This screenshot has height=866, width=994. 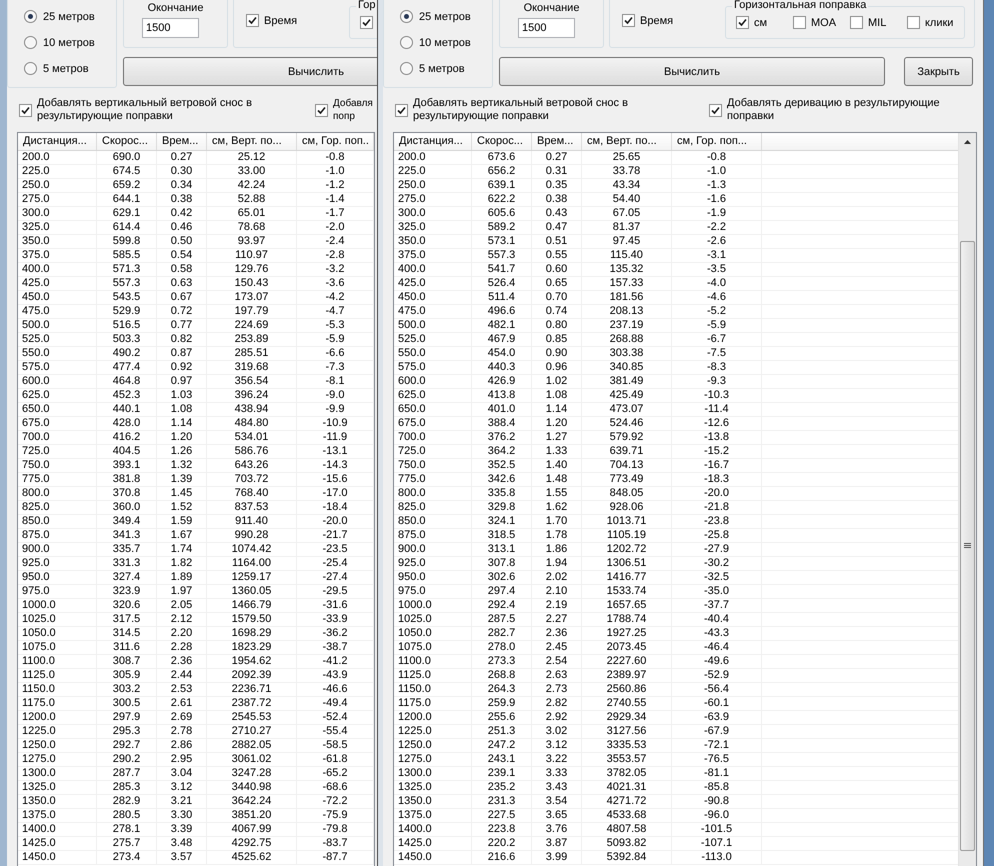 What do you see at coordinates (502, 395) in the screenshot?
I see `table-cell: 413.8` at bounding box center [502, 395].